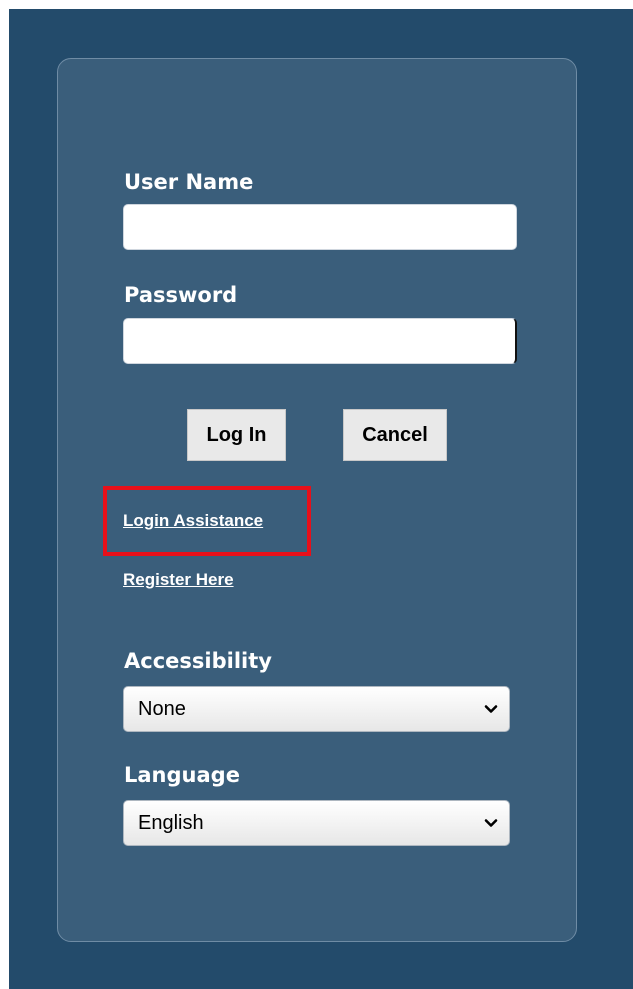 The image size is (633, 989). I want to click on register-link: Register Here, so click(178, 580).